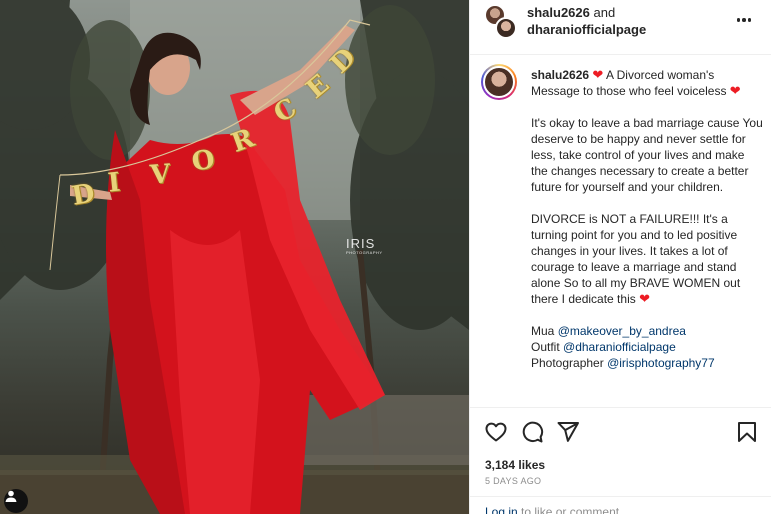 The image size is (771, 514). I want to click on collab-avatars, so click(501, 22).